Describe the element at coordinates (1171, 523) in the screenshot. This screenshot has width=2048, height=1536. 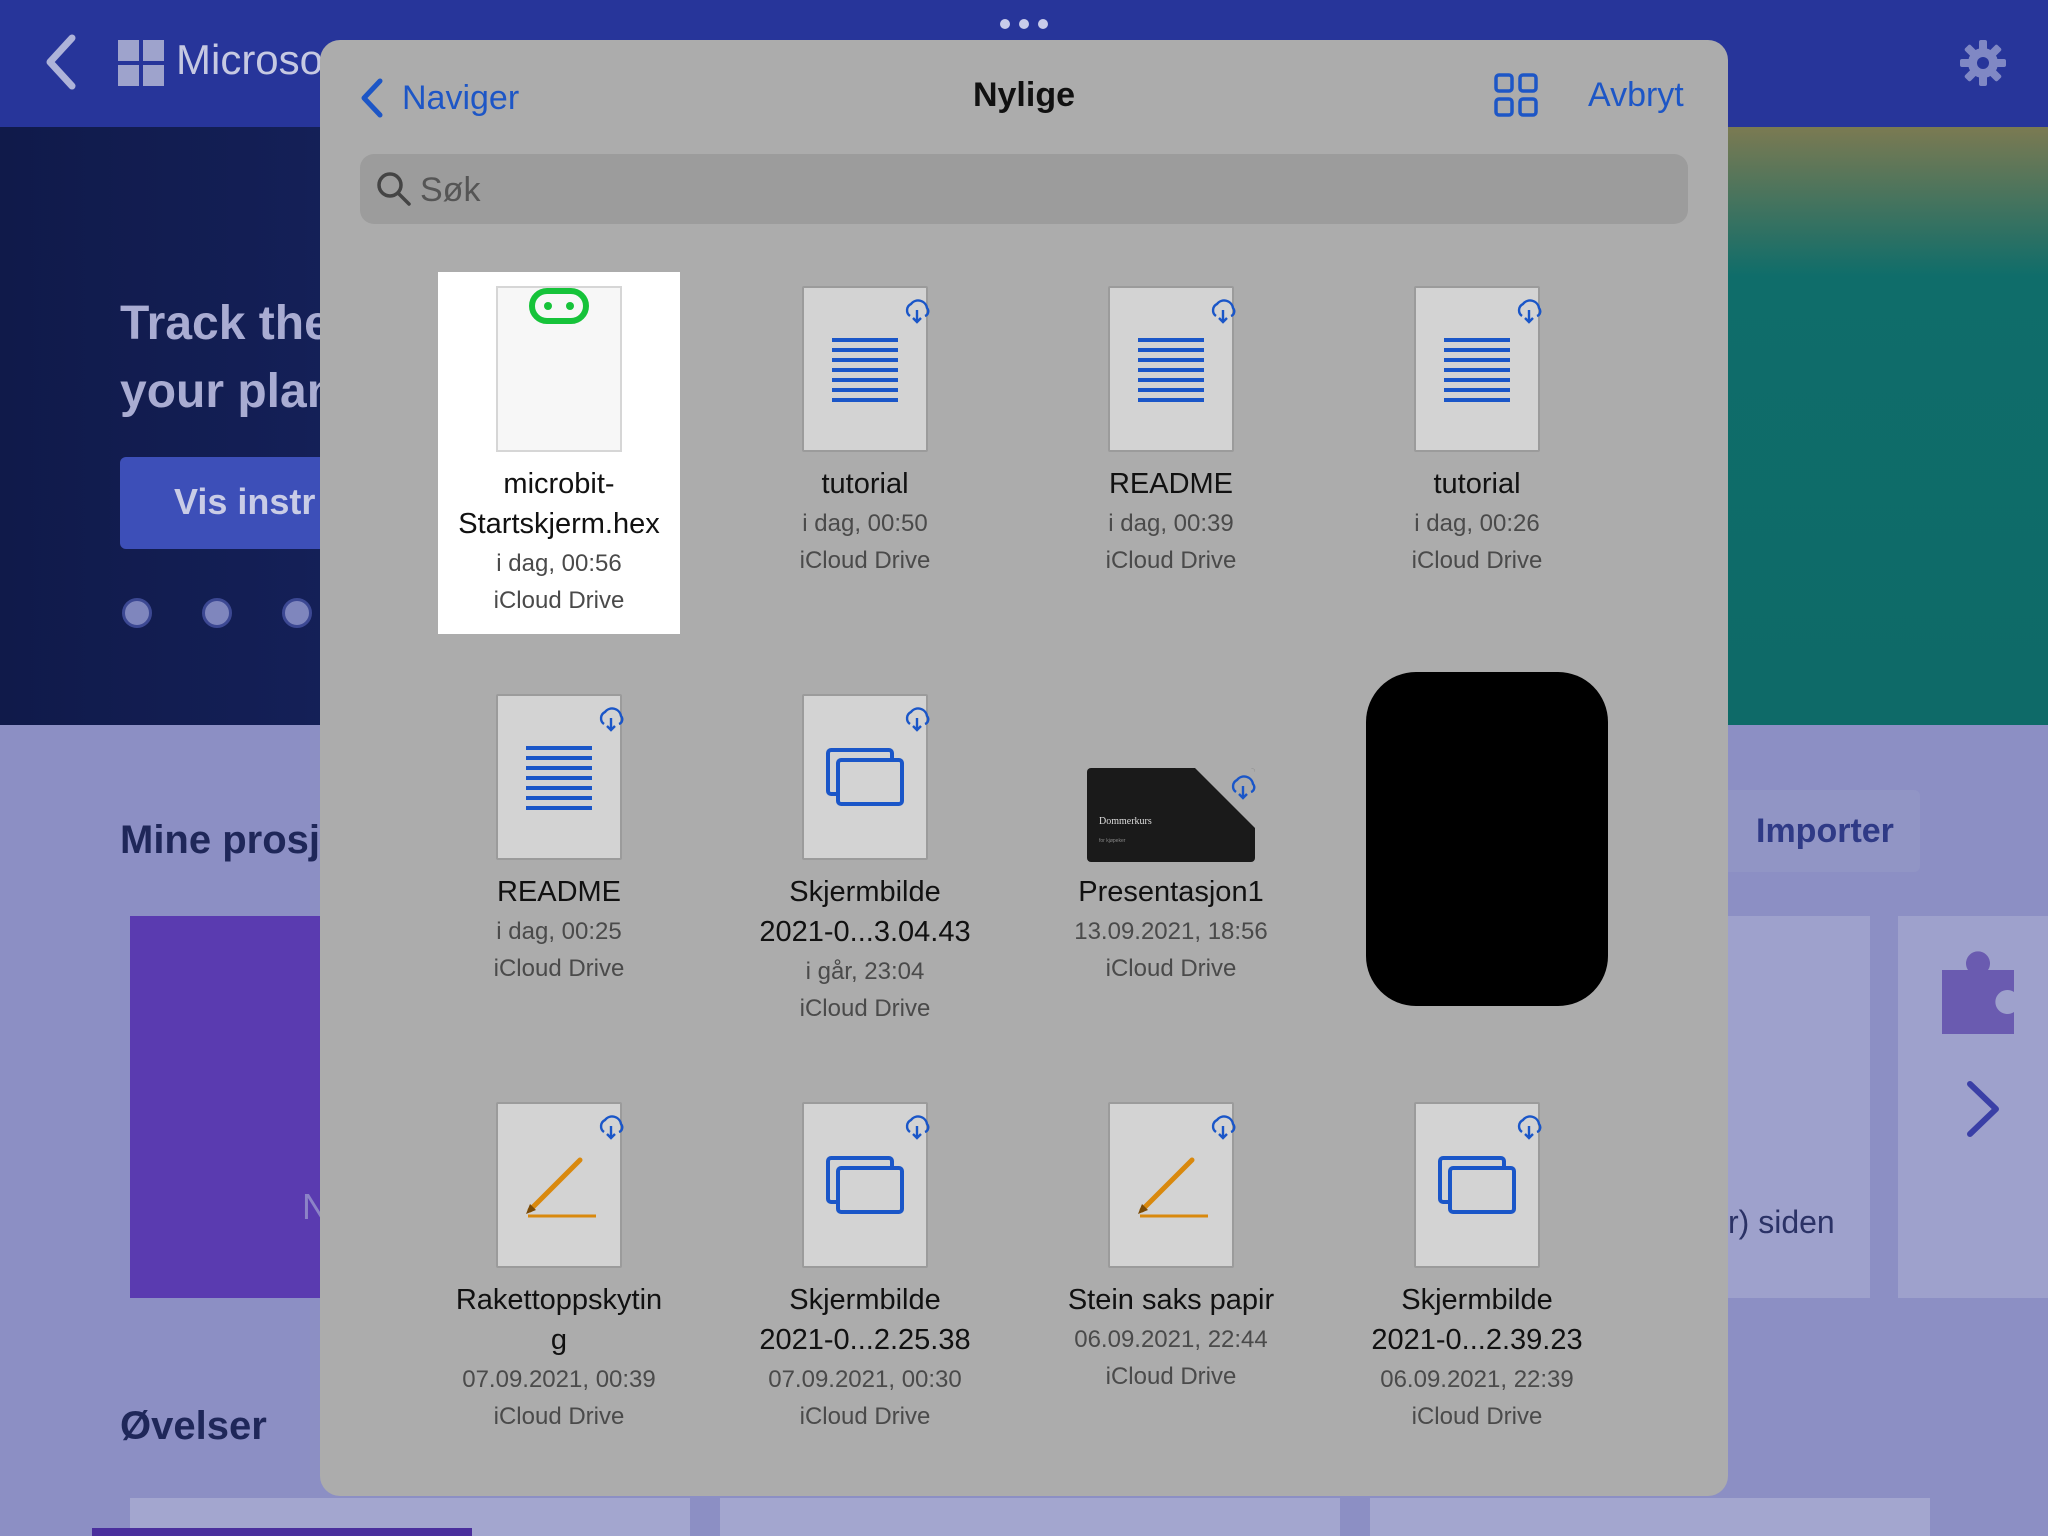
I see `file-date: i dag, 00:39` at that location.